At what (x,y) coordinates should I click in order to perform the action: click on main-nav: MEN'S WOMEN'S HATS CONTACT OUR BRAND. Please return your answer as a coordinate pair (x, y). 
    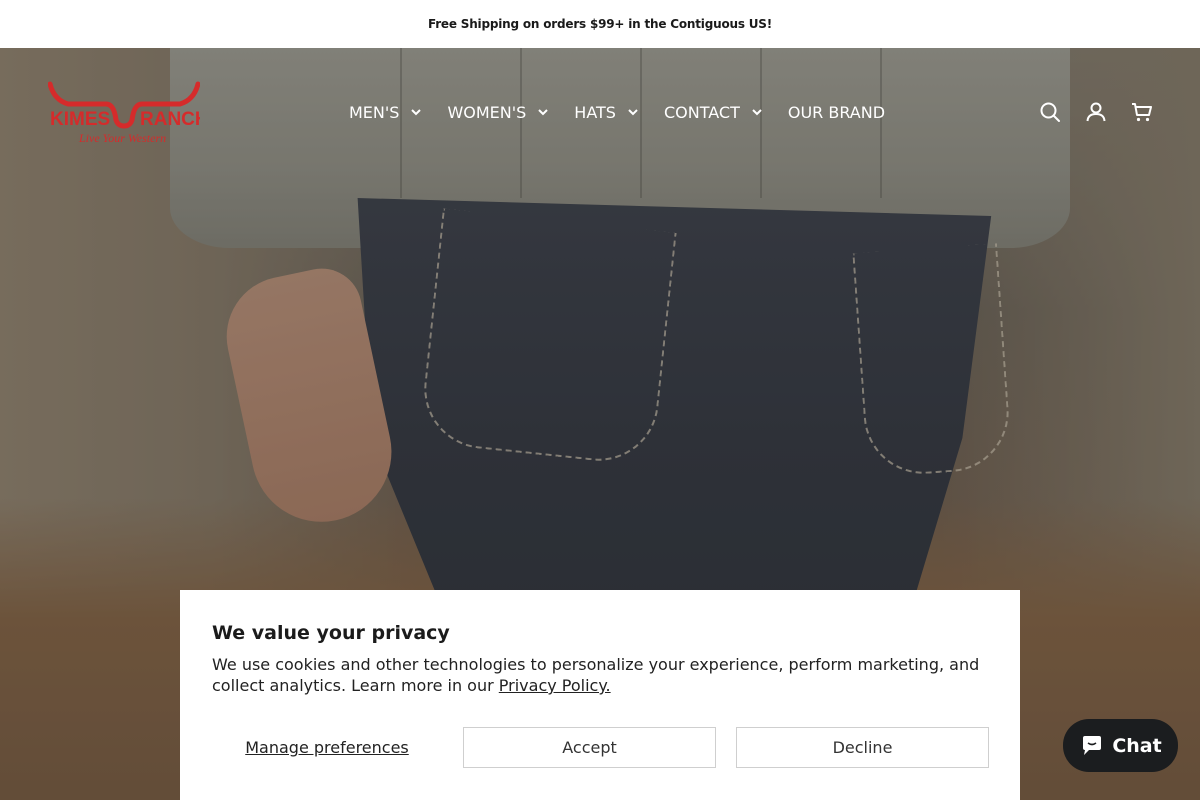
    Looking at the image, I should click on (617, 112).